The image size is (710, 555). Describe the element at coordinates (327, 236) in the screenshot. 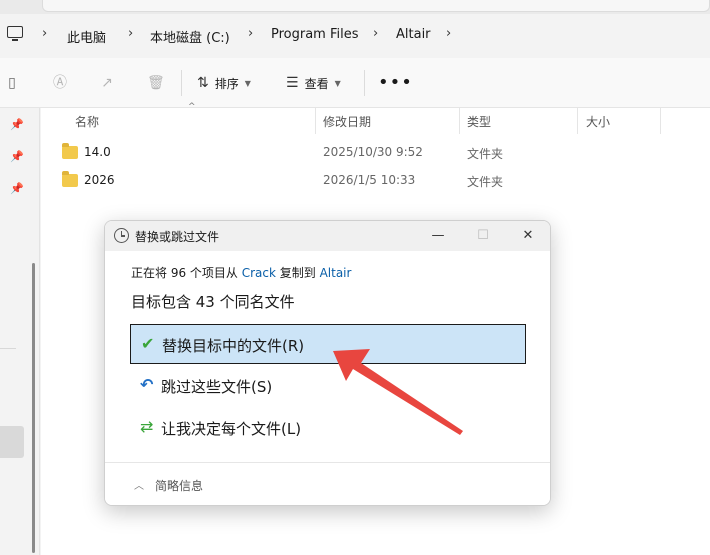

I see `dialog-title-bar: 替换或跳过文件 — ☐ ✕` at that location.